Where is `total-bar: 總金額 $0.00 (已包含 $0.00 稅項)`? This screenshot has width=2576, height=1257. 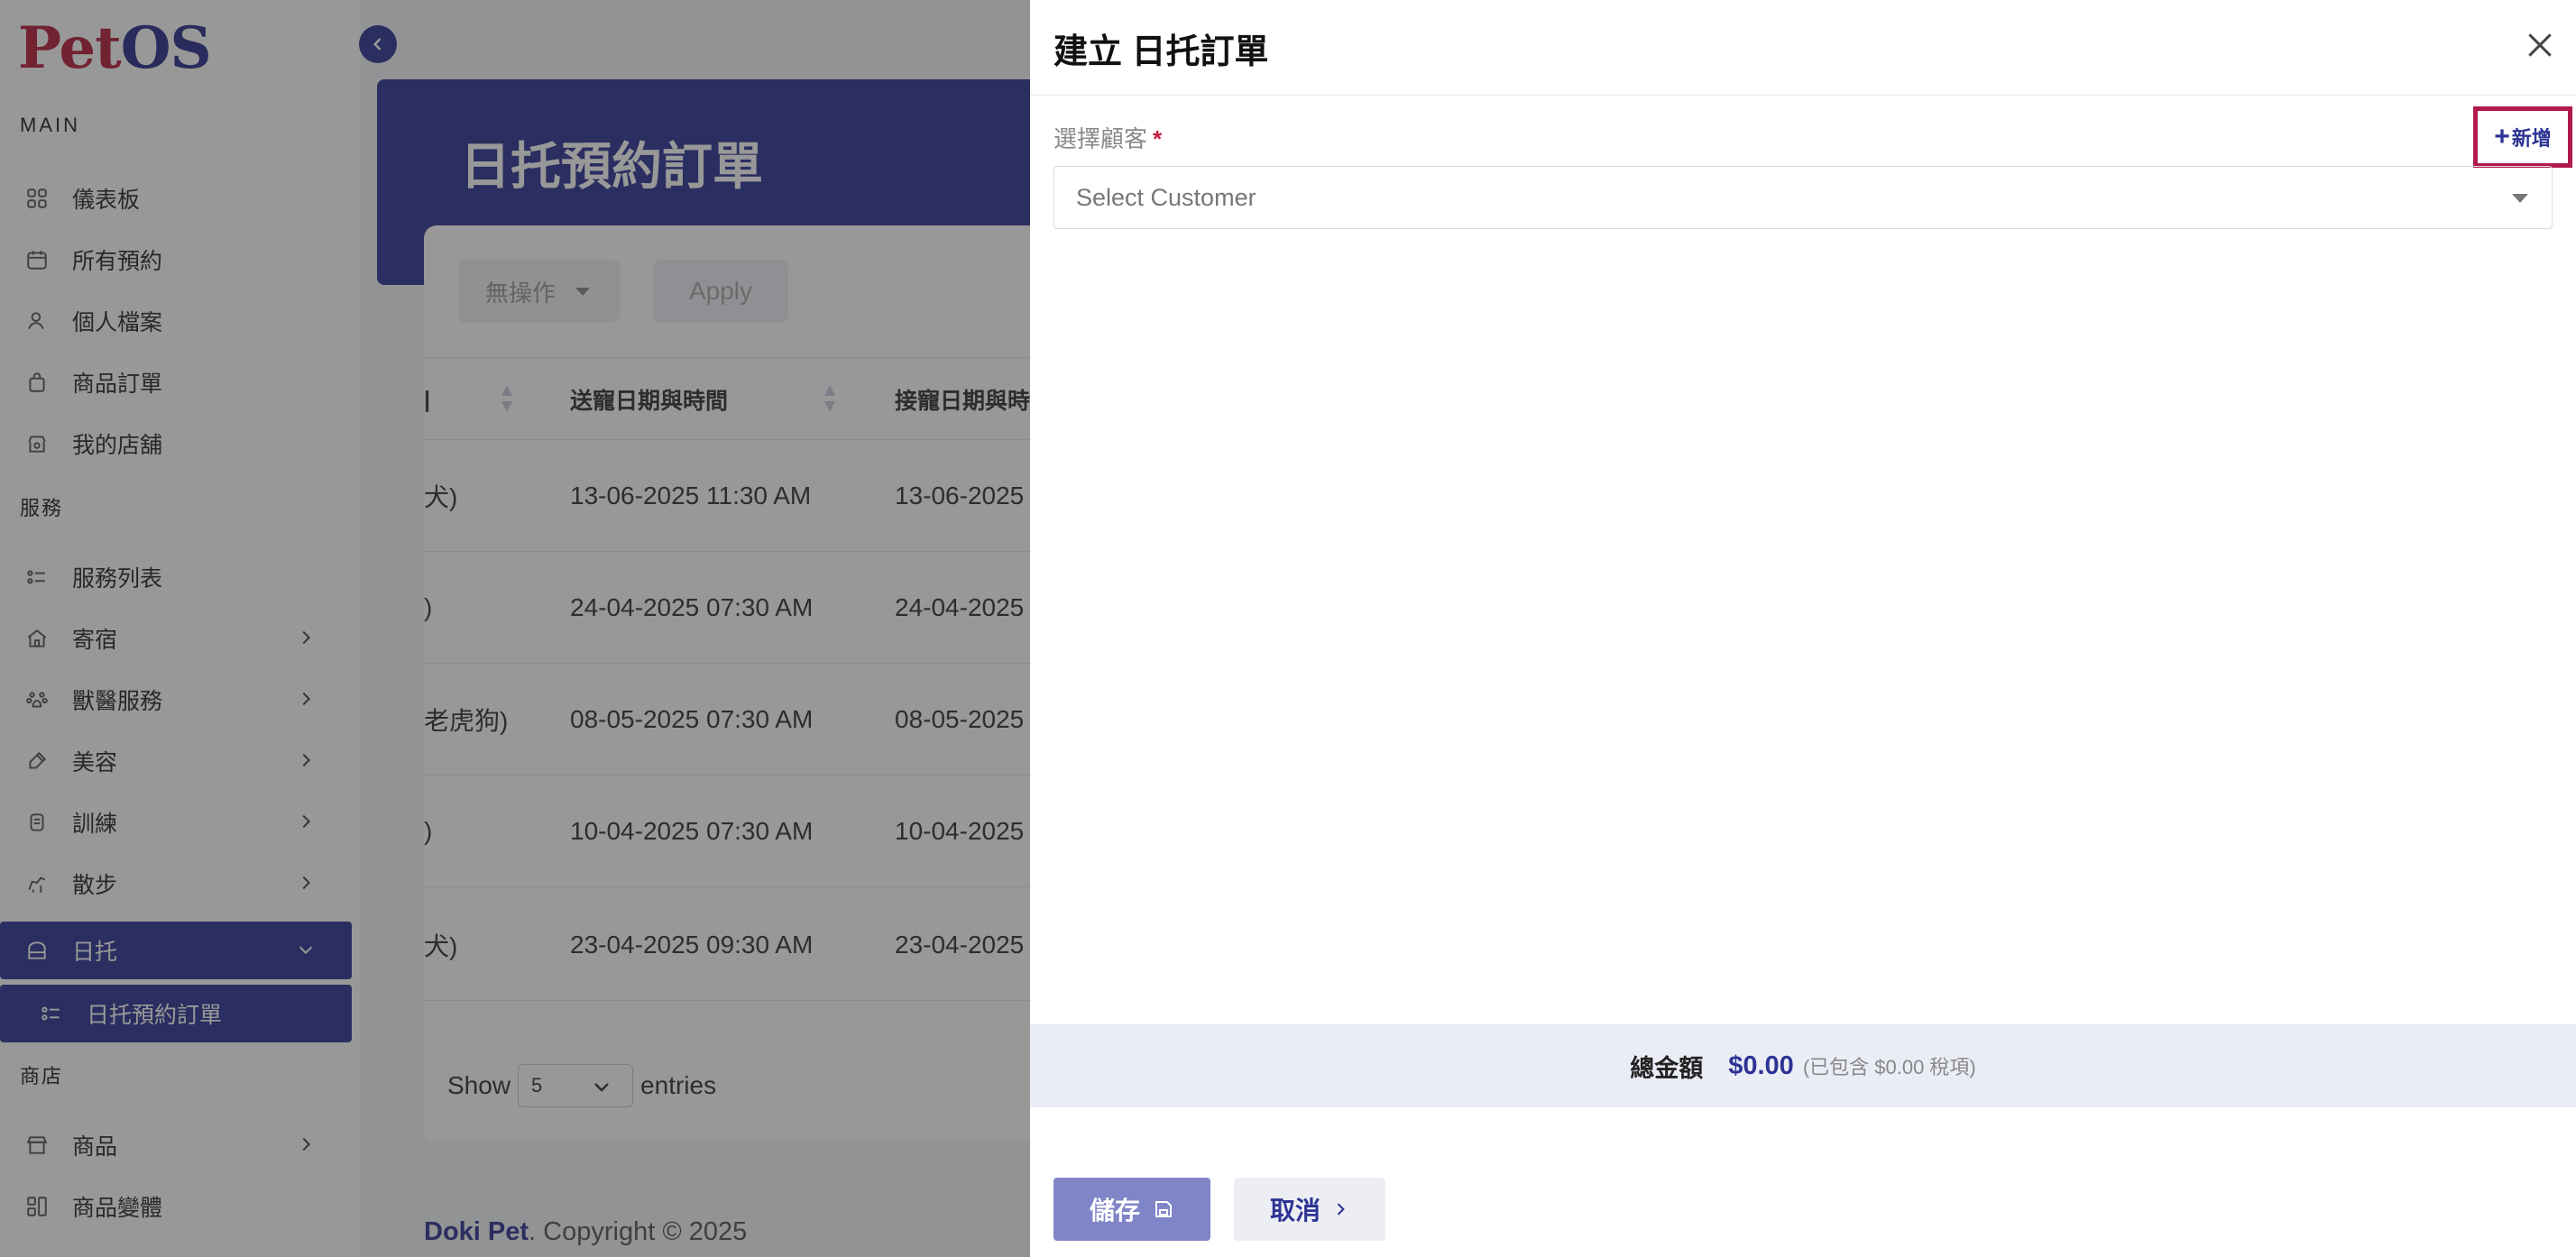 total-bar: 總金額 $0.00 (已包含 $0.00 稅項) is located at coordinates (1803, 1065).